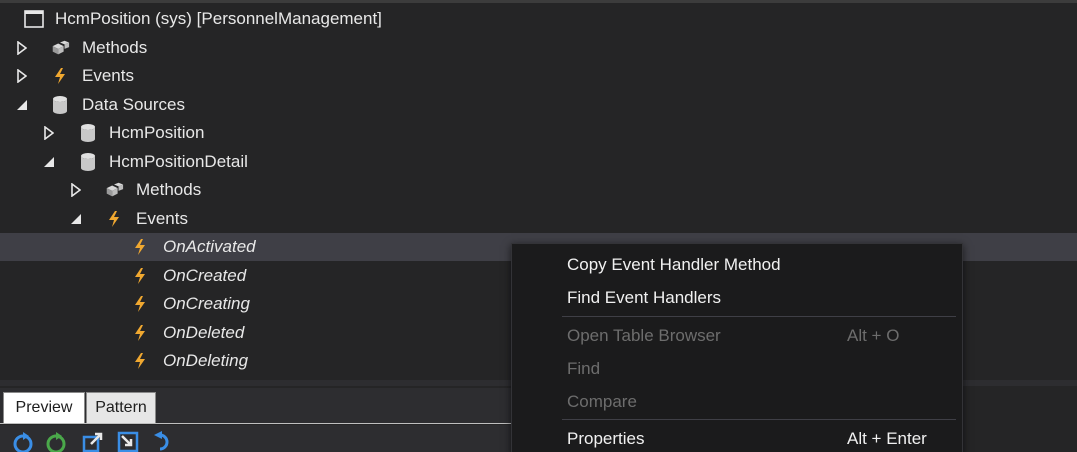  What do you see at coordinates (128, 441) in the screenshot?
I see `collapse-to-icon` at bounding box center [128, 441].